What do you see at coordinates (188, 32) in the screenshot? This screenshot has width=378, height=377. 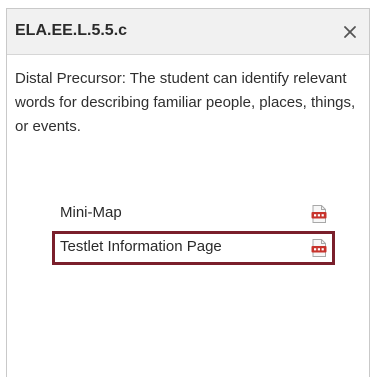 I see `panel-header: ELA.EE.L.5.5.c` at bounding box center [188, 32].